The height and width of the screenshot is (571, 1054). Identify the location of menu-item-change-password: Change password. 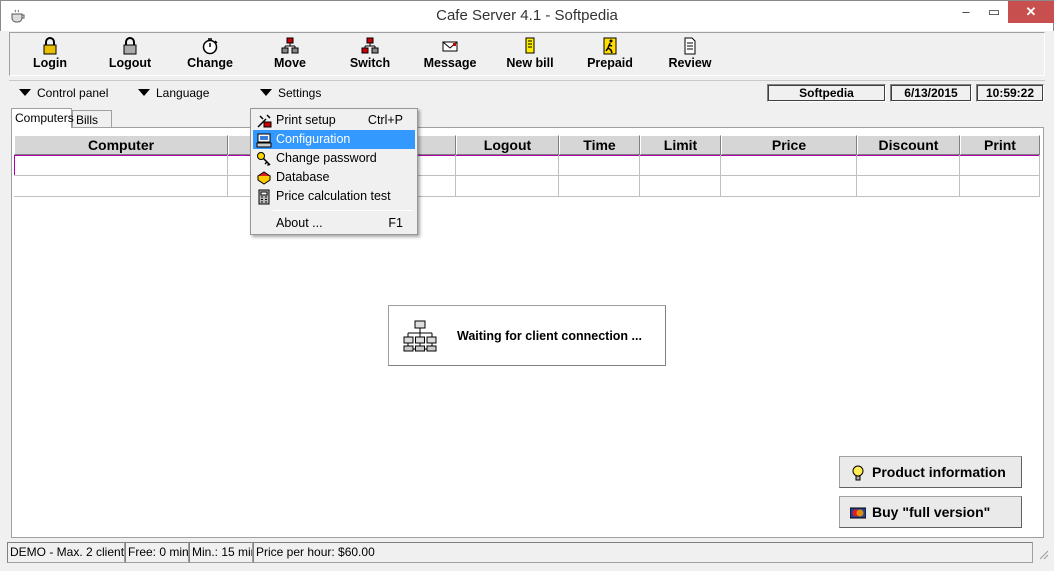
(334, 158).